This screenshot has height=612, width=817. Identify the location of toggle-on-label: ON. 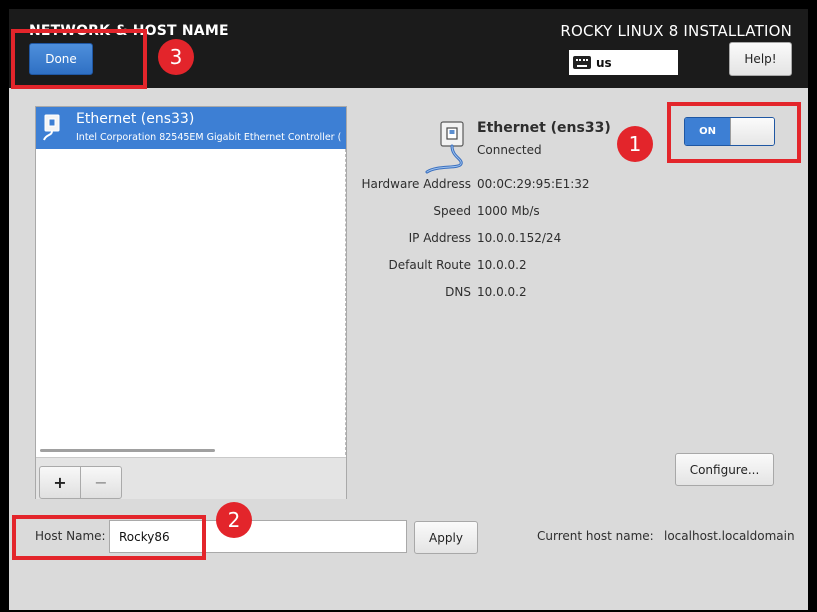
(707, 131).